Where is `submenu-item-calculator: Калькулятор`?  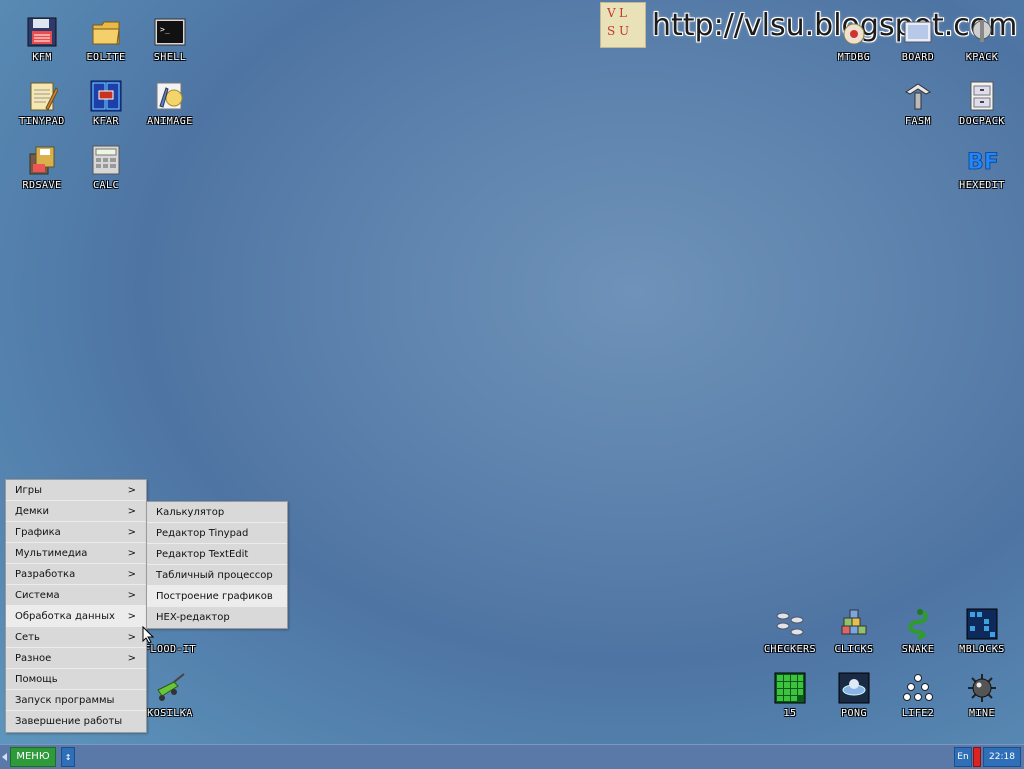 submenu-item-calculator: Калькулятор is located at coordinates (217, 512).